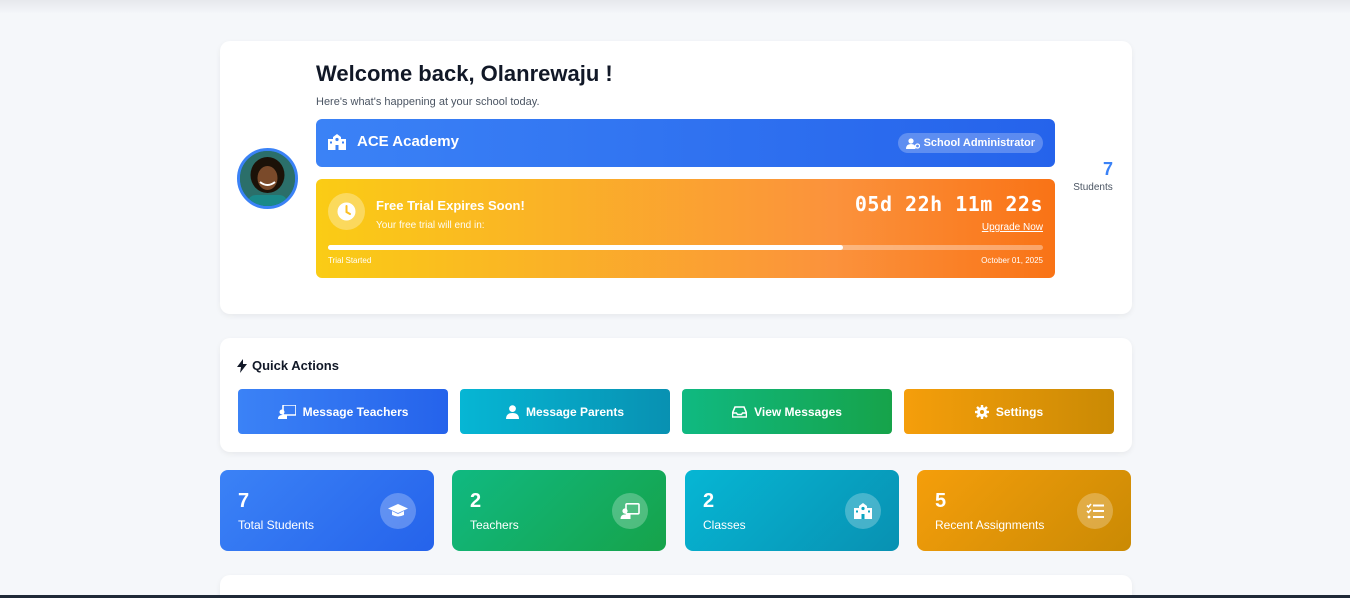 Image resolution: width=1350 pixels, height=598 pixels. I want to click on role-badge: School Administrator, so click(970, 143).